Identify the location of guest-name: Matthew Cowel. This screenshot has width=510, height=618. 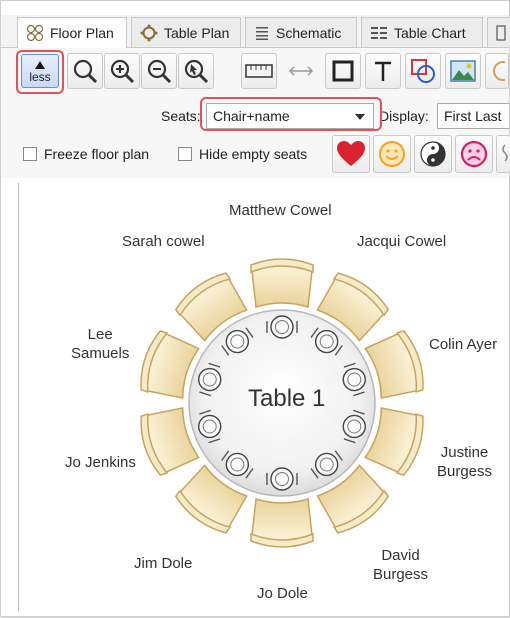
(280, 210).